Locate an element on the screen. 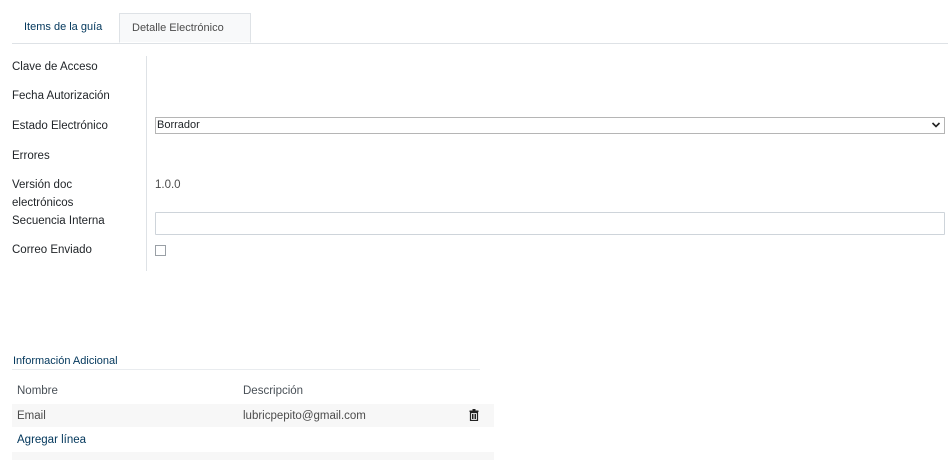 The width and height of the screenshot is (949, 460). row-name-cell: Email is located at coordinates (31, 416).